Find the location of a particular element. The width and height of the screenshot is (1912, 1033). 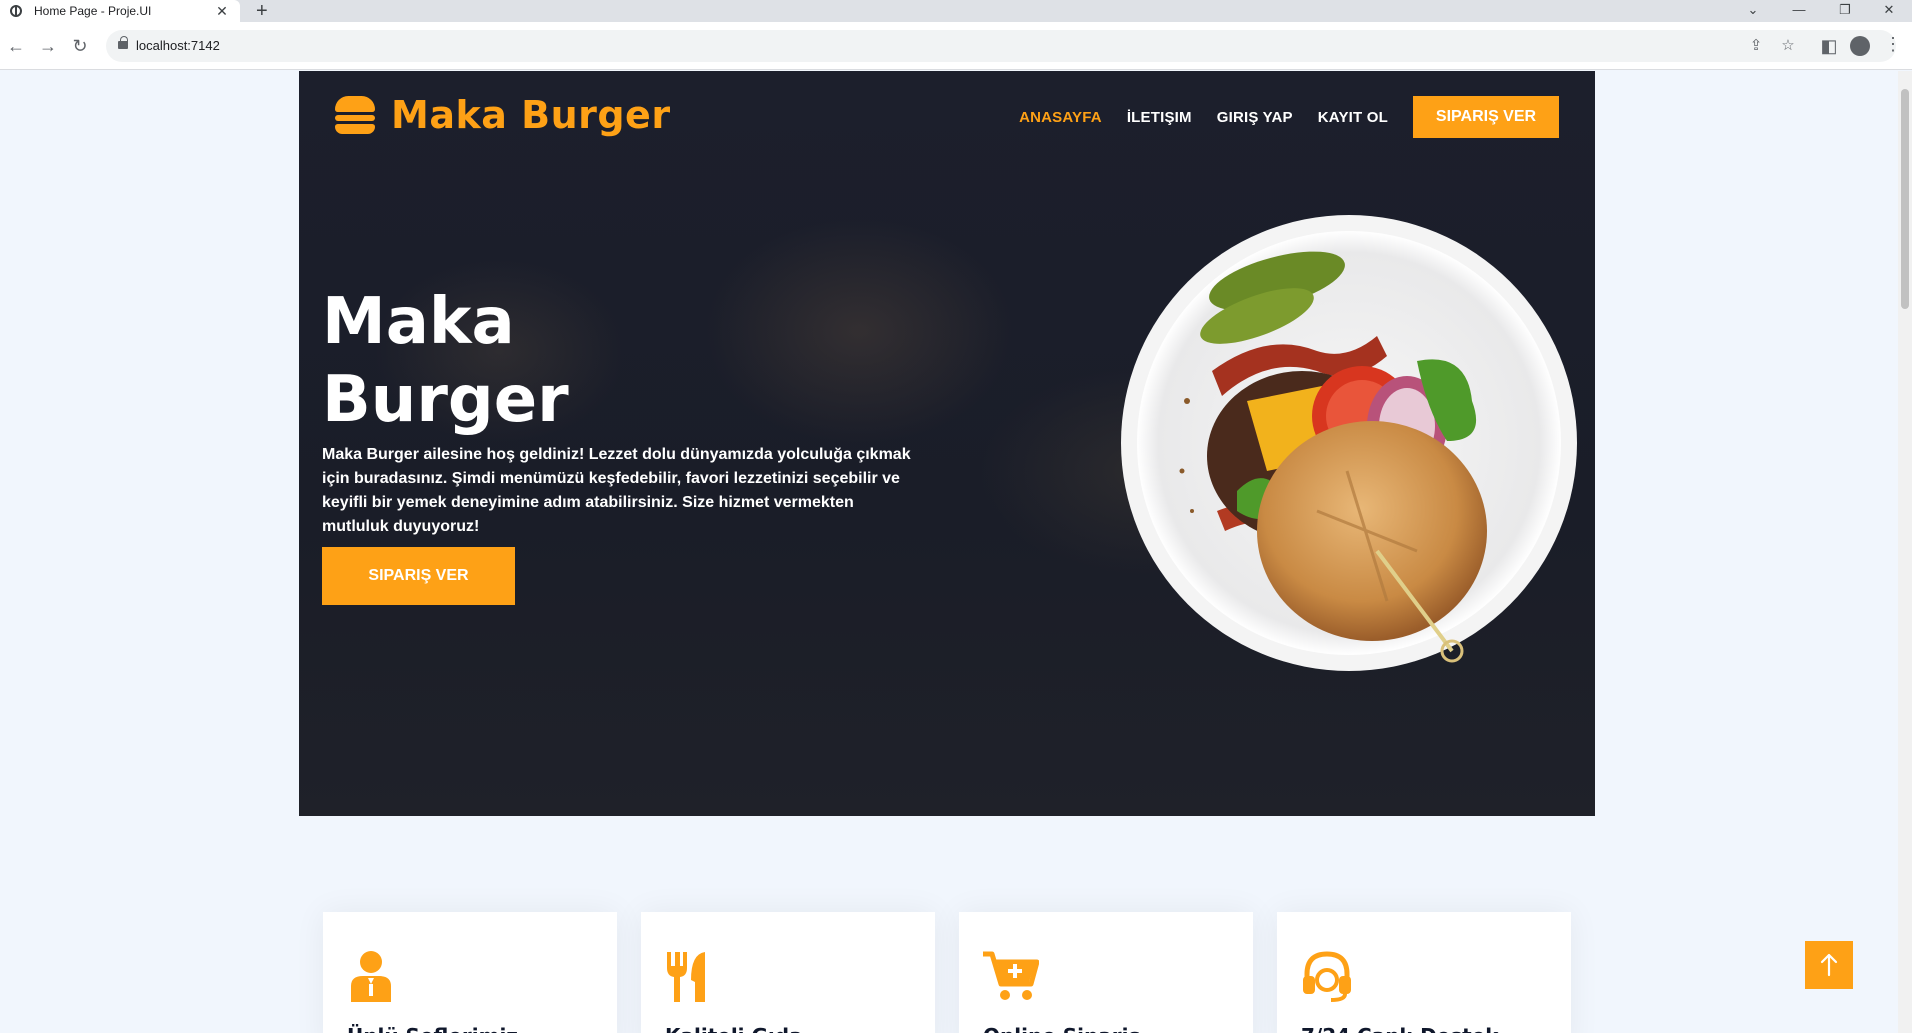

bookmark-star-icon: ☆ is located at coordinates (1788, 46).